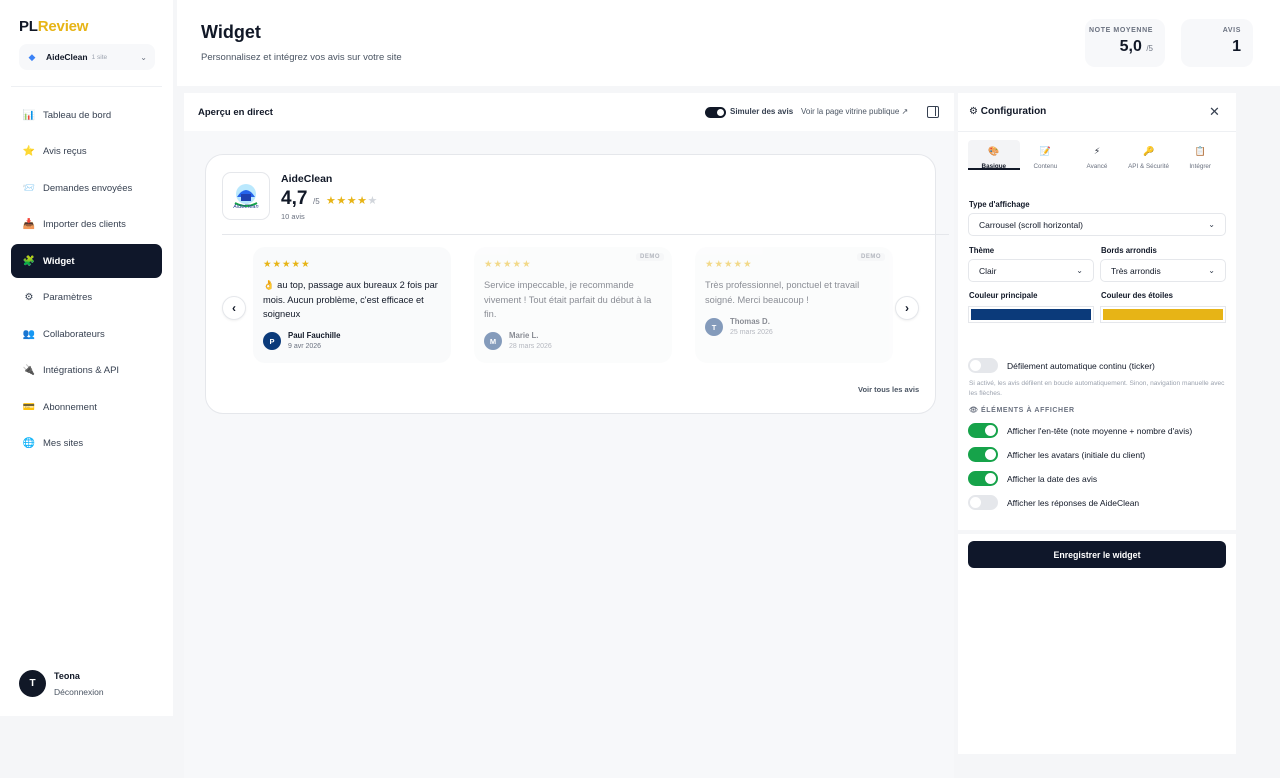  I want to click on primary-color-picker, so click(1031, 314).